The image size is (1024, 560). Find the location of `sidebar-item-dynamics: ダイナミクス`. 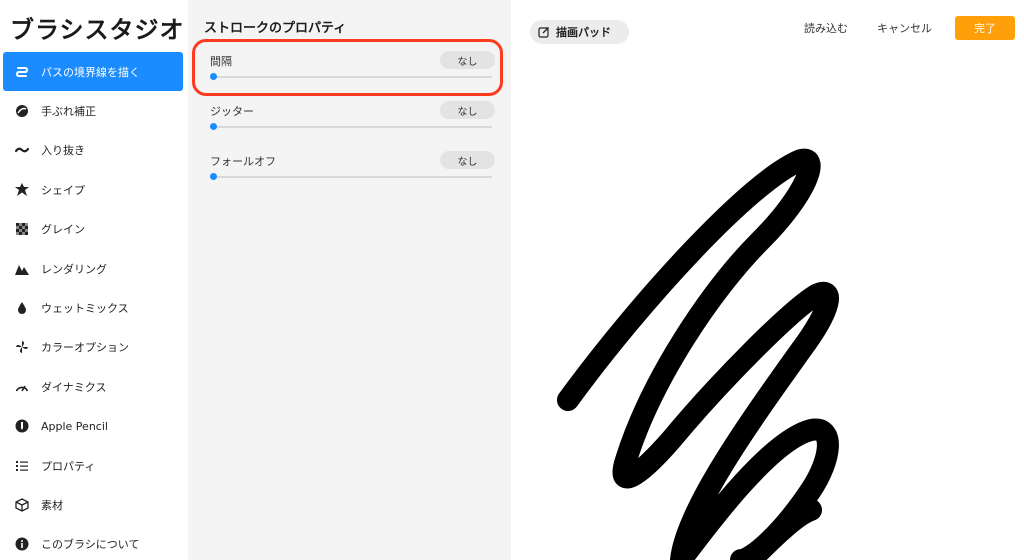

sidebar-item-dynamics: ダイナミクス is located at coordinates (93, 386).